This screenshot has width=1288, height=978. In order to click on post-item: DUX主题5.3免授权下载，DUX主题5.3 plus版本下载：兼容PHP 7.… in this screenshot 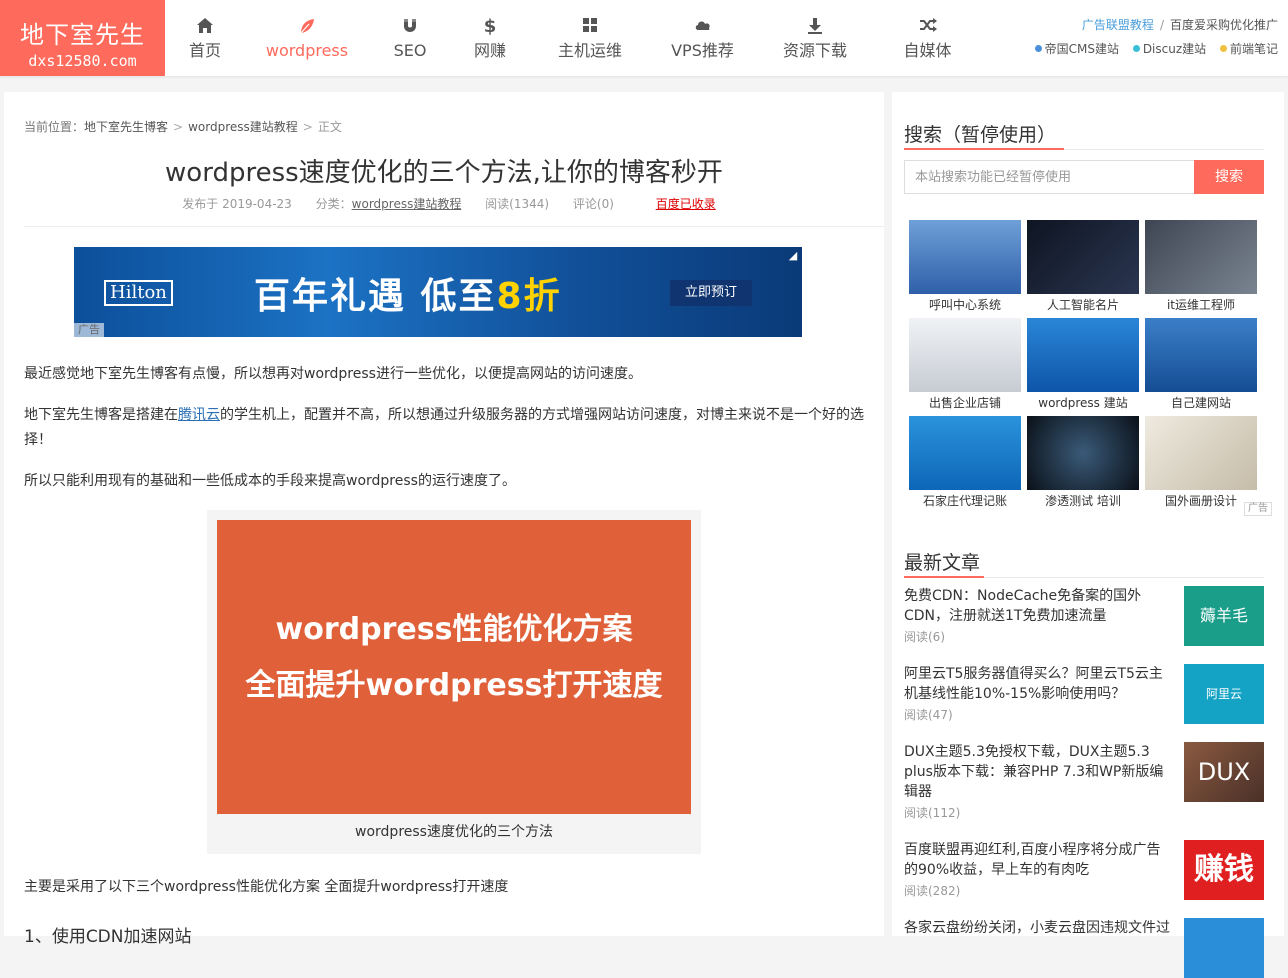, I will do `click(1084, 784)`.